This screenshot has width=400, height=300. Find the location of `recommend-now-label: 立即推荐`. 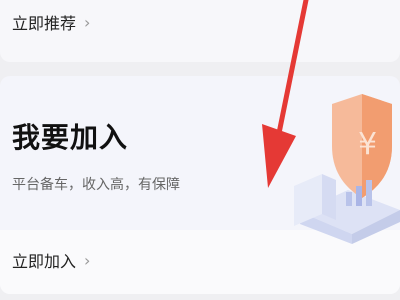

recommend-now-label: 立即推荐 is located at coordinates (44, 23).